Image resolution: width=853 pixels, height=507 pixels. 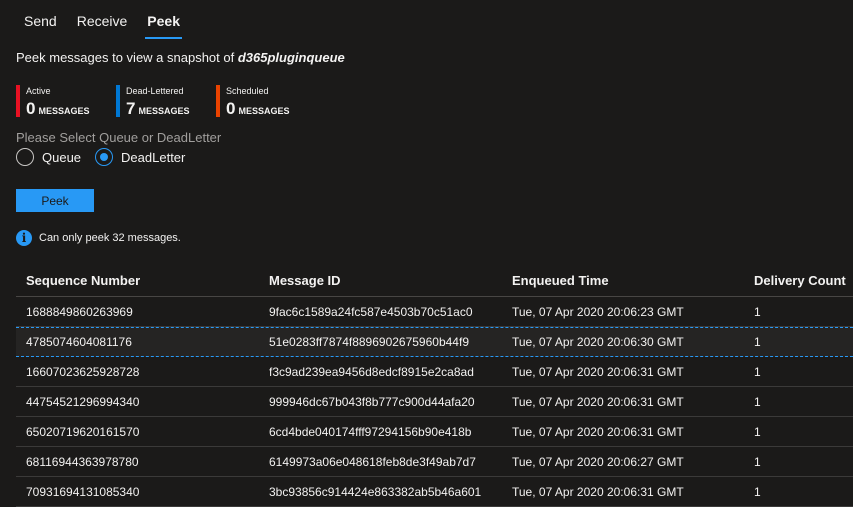 I want to click on counter-active-bar, so click(x=18, y=101).